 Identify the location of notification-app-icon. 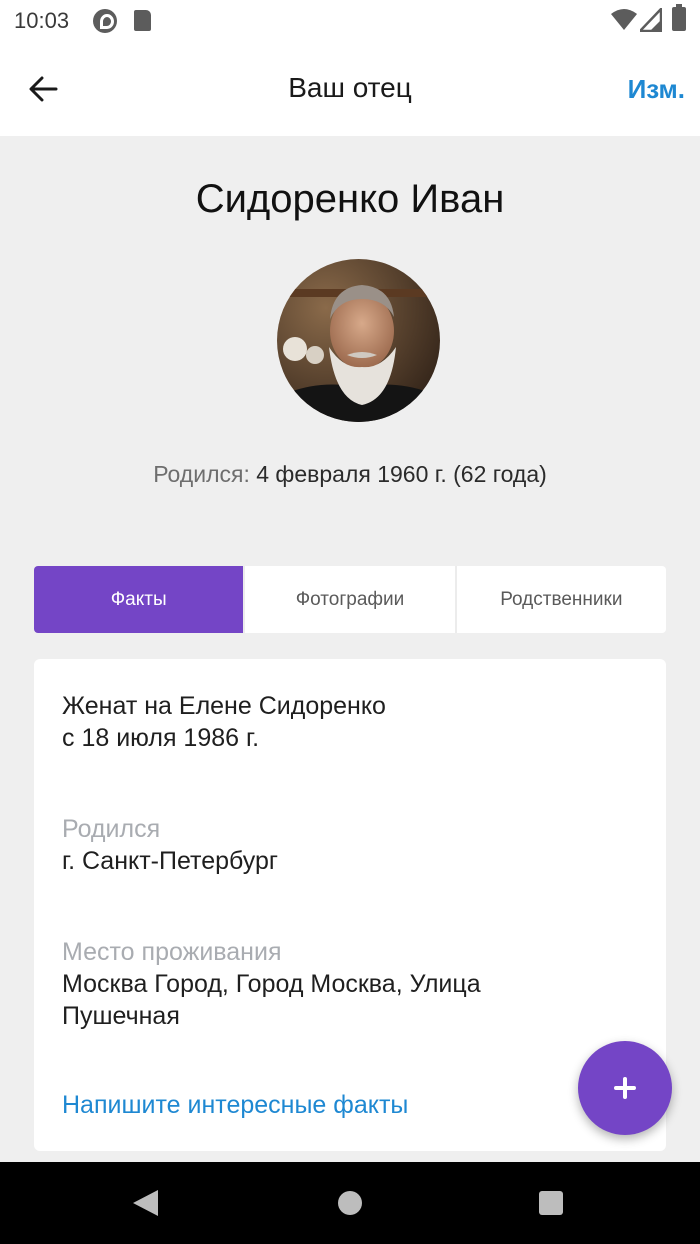
(105, 21).